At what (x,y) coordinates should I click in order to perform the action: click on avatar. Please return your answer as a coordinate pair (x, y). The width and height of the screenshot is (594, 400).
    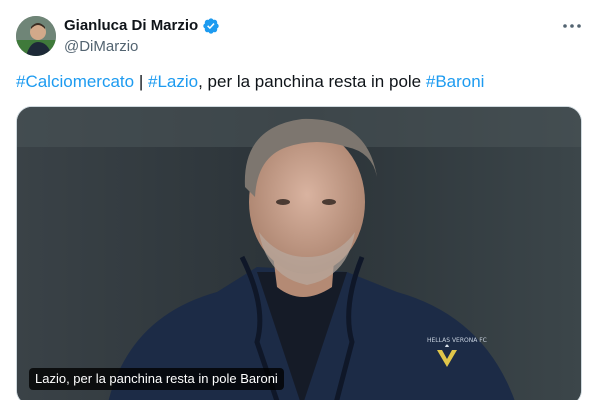
    Looking at the image, I should click on (36, 36).